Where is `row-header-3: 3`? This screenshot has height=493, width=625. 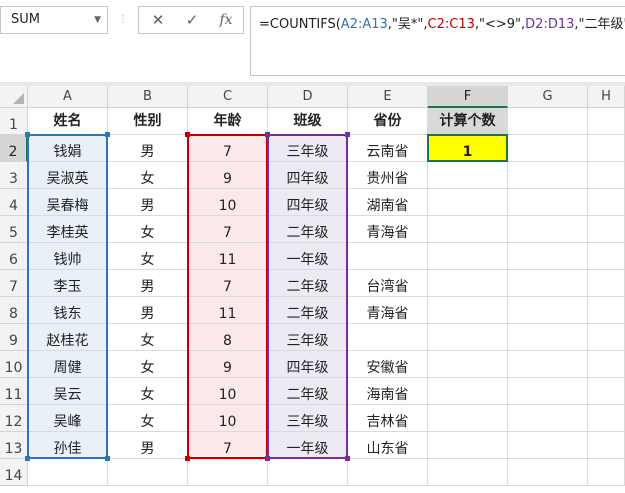
row-header-3: 3 is located at coordinates (14, 175).